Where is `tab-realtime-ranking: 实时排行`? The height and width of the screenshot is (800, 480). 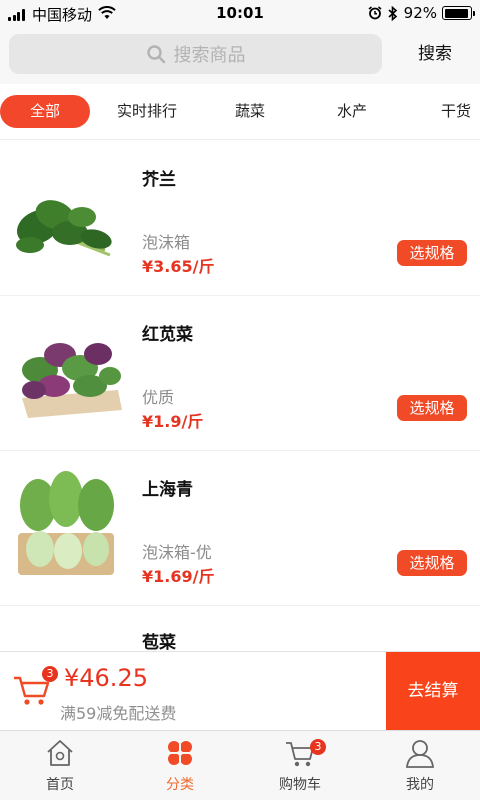
tab-realtime-ranking: 实时排行 is located at coordinates (147, 111).